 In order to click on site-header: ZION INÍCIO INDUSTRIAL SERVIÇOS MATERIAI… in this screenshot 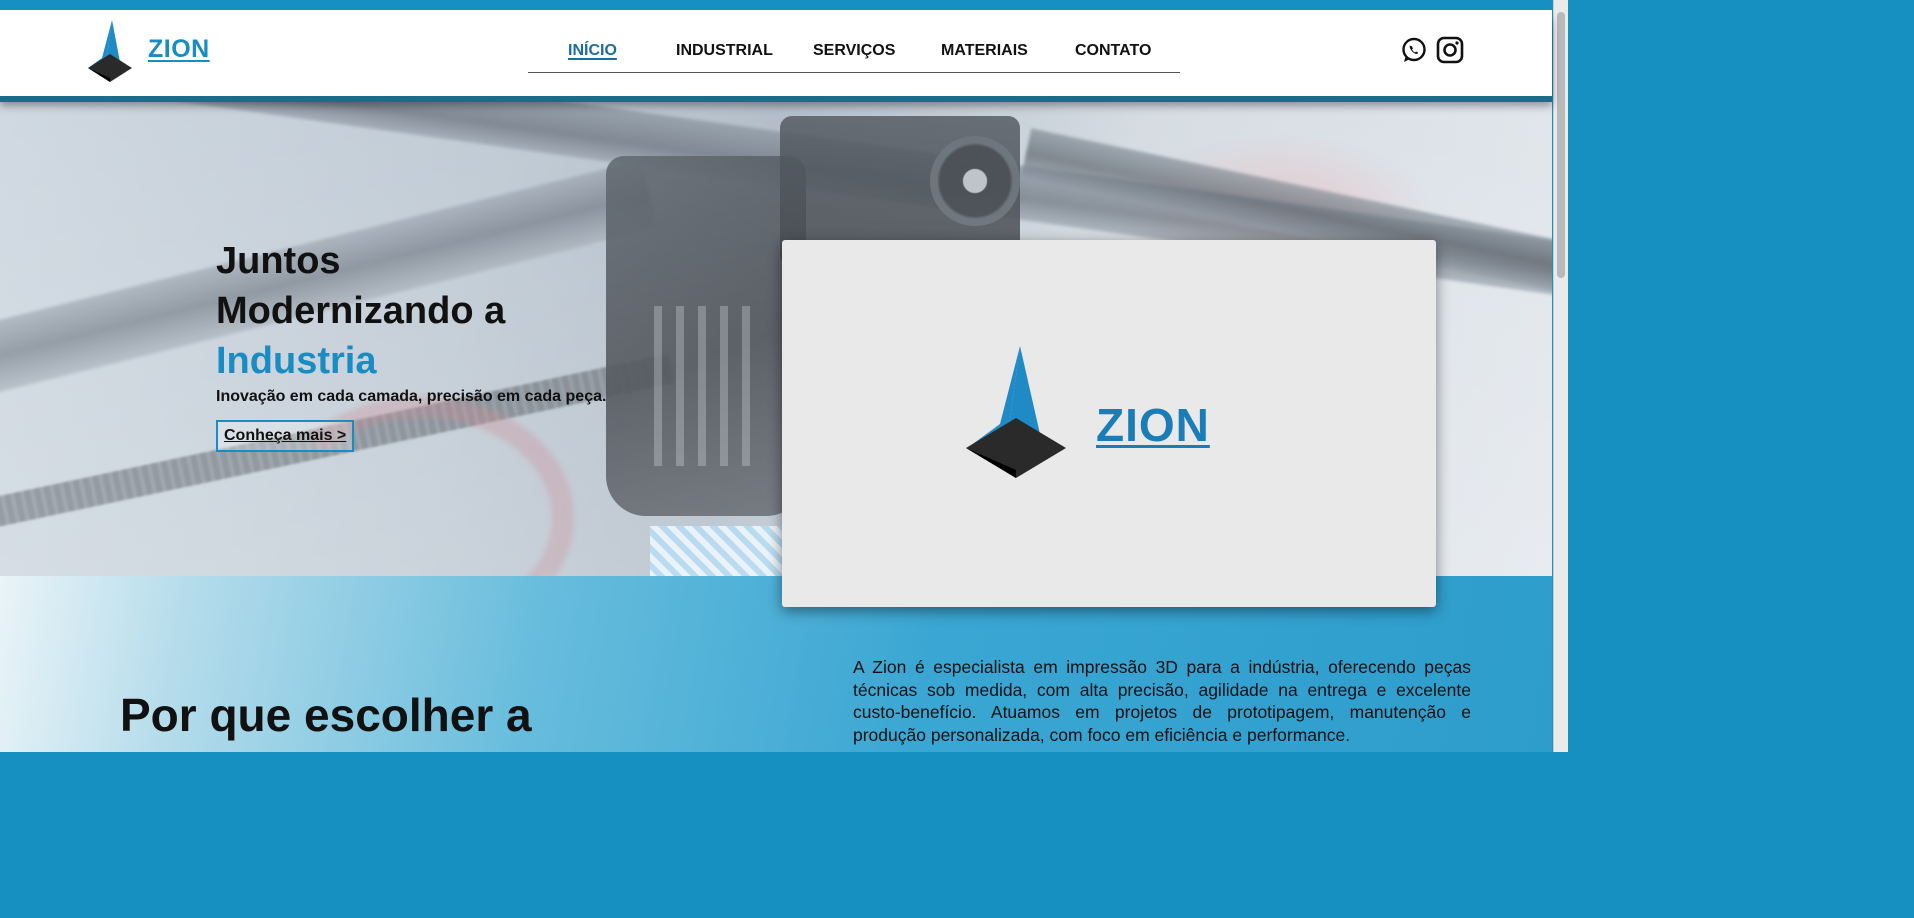, I will do `click(776, 53)`.